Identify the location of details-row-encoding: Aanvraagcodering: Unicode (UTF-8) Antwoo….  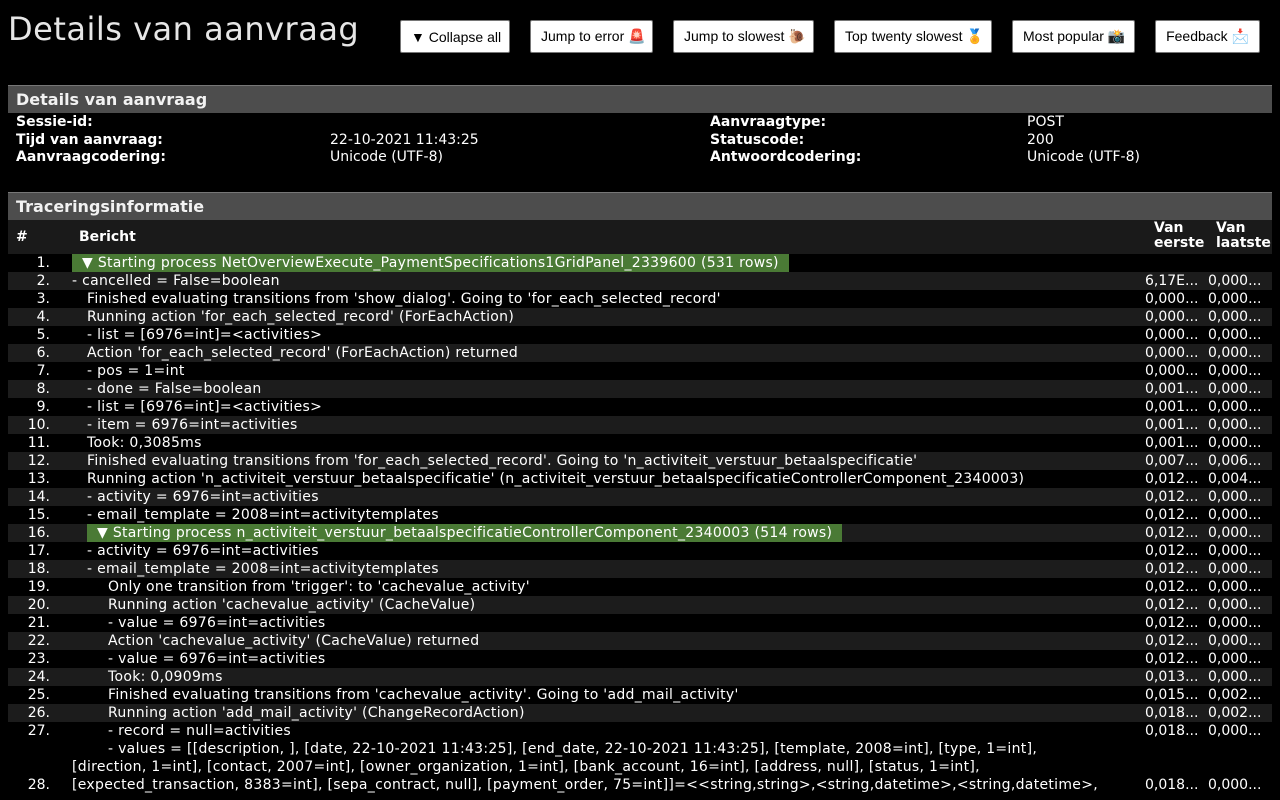
(644, 158).